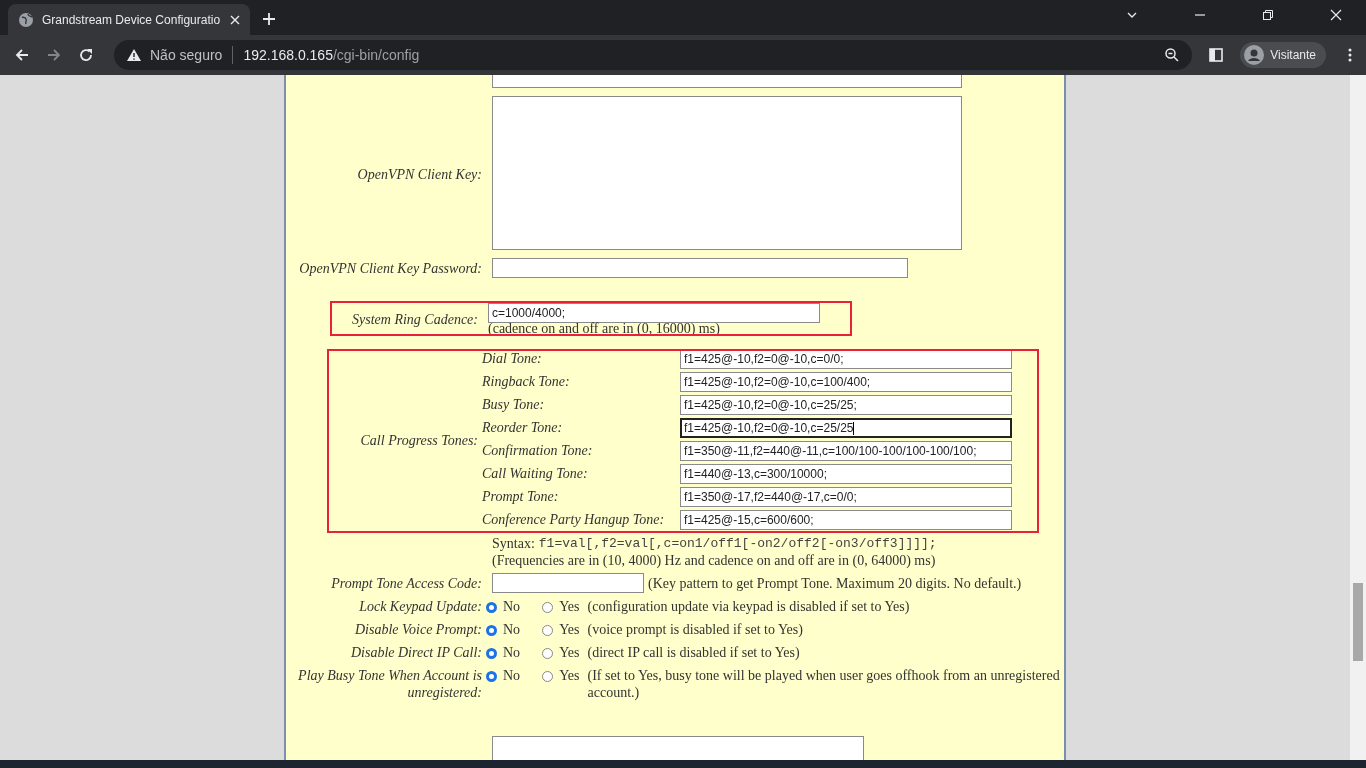 This screenshot has width=1366, height=768. Describe the element at coordinates (694, 652) in the screenshot. I see `hint-text: (direct IP call is disabled if set to Yes)` at that location.